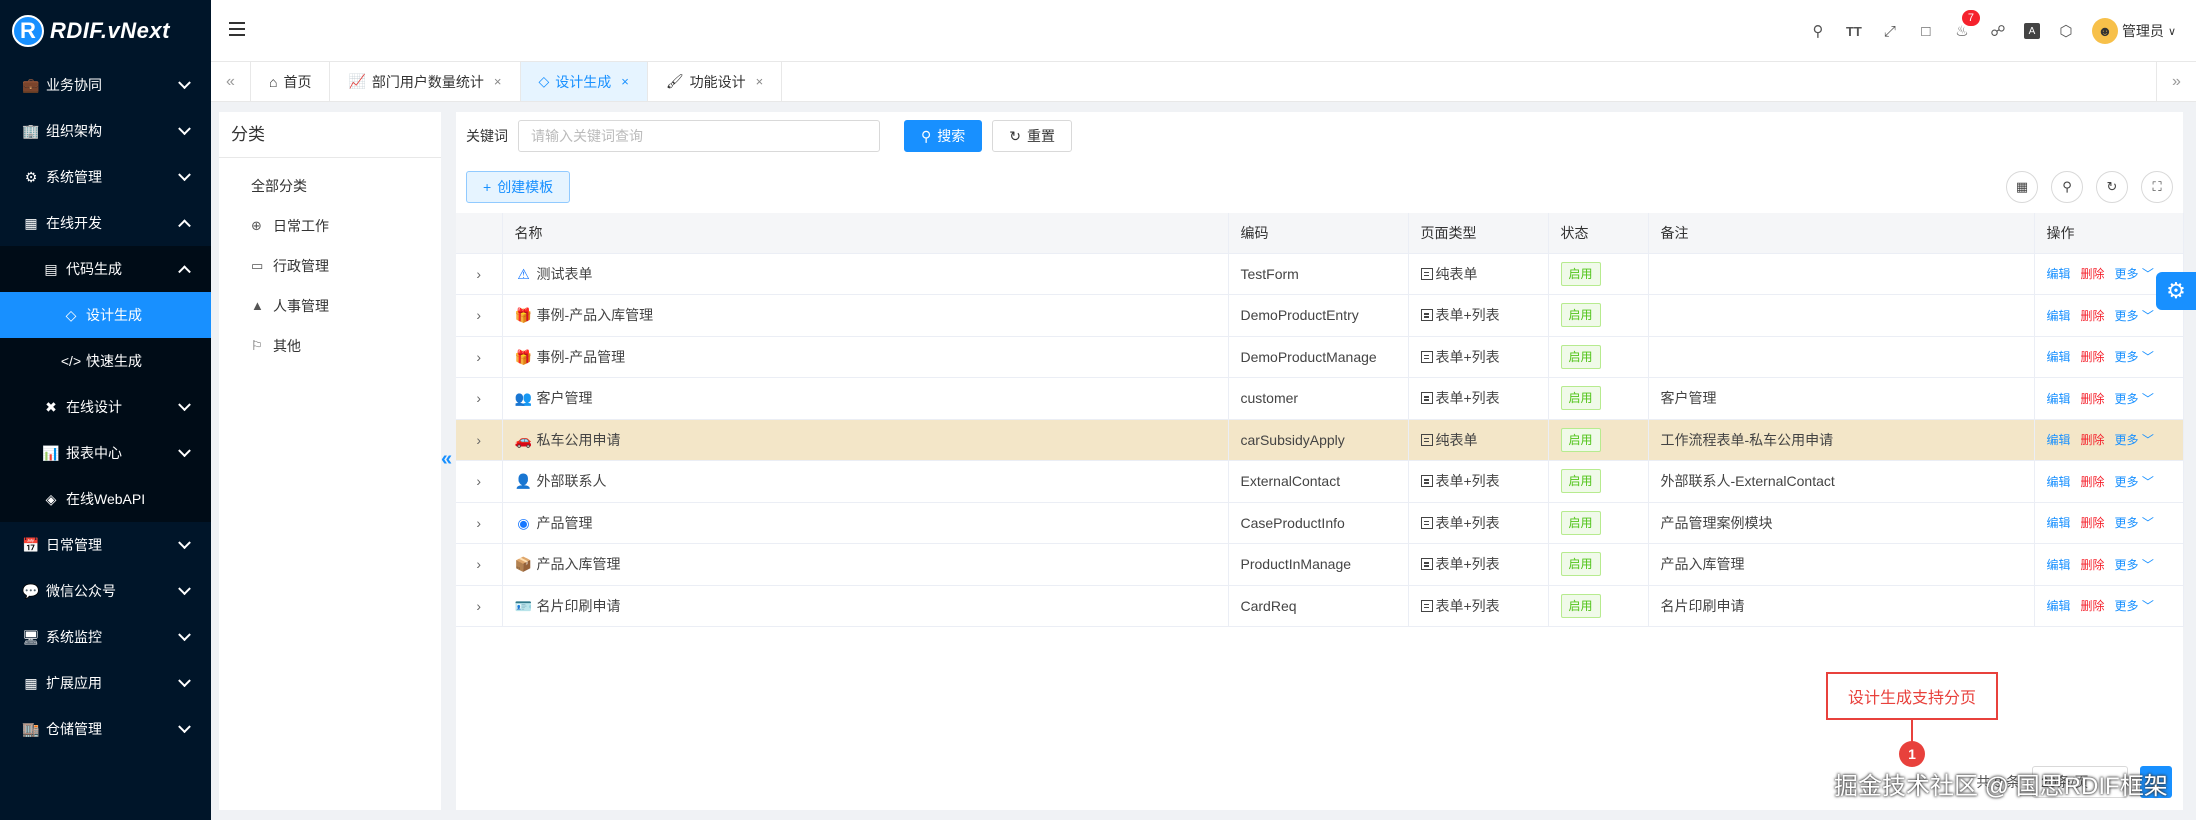  What do you see at coordinates (1841, 233) in the screenshot?
I see `column-header-5: 备注` at bounding box center [1841, 233].